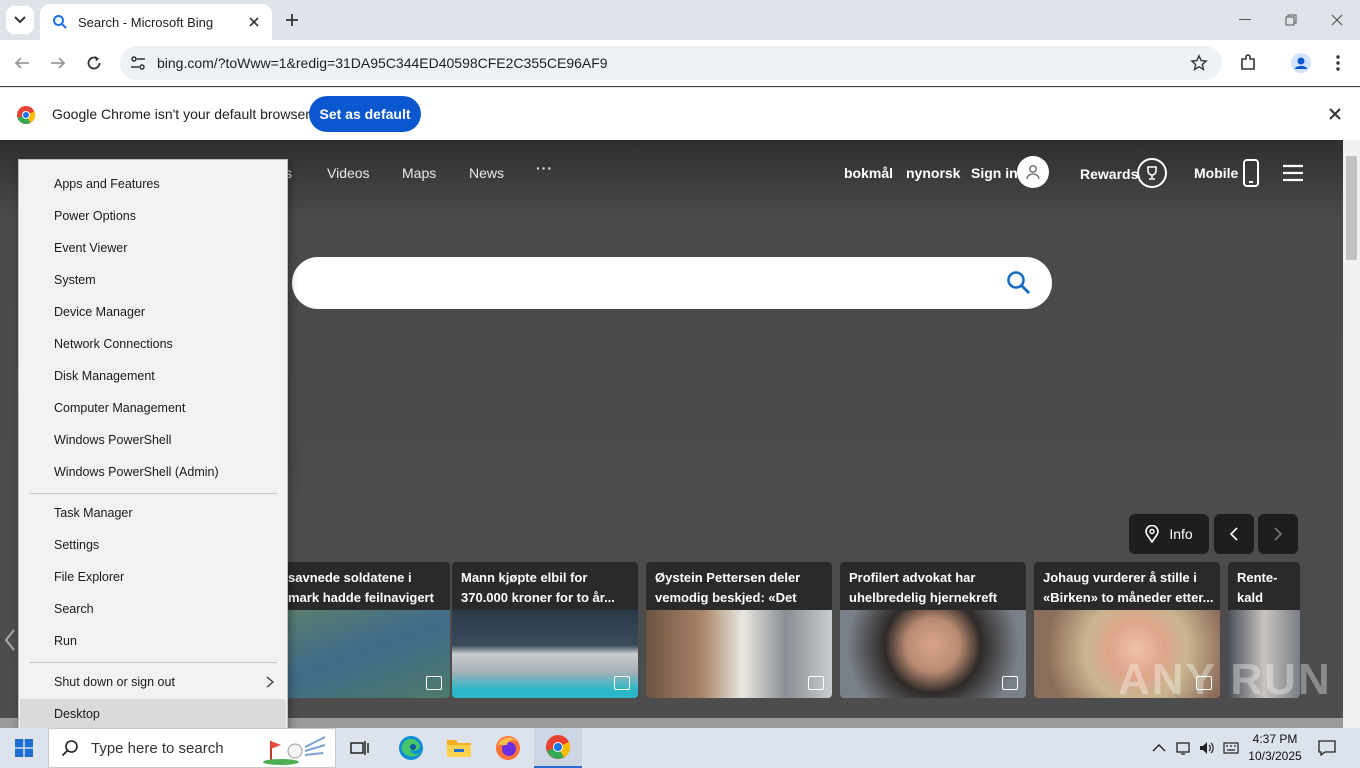 Image resolution: width=1360 pixels, height=768 pixels. Describe the element at coordinates (558, 748) in the screenshot. I see `taskbar-chrome` at that location.